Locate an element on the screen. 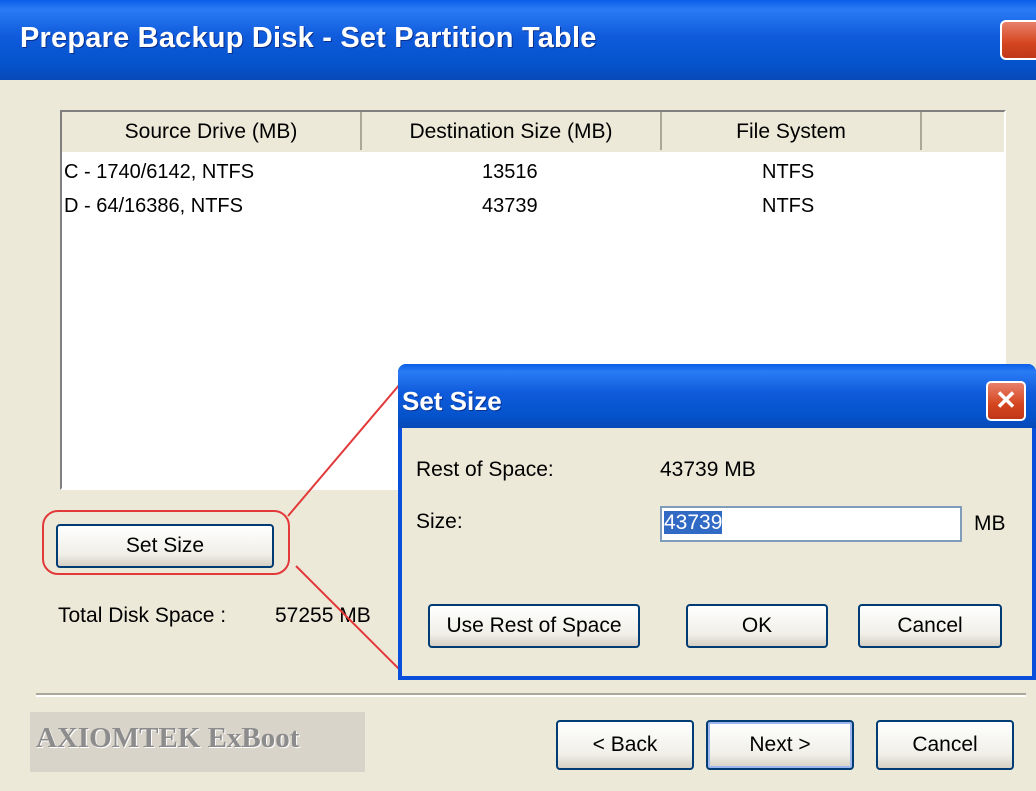  size-label: Size: is located at coordinates (439, 521).